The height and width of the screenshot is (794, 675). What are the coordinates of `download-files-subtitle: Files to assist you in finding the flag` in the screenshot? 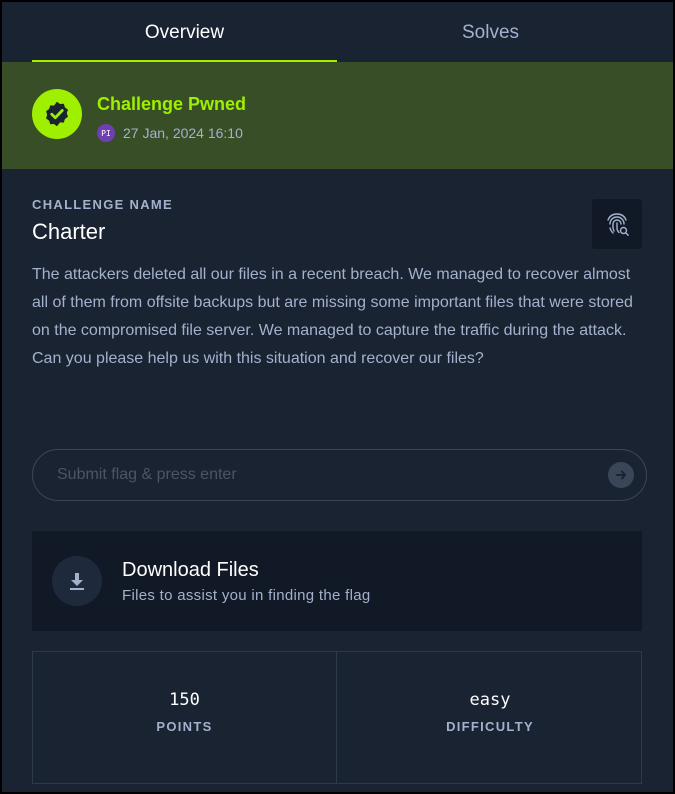 It's located at (246, 595).